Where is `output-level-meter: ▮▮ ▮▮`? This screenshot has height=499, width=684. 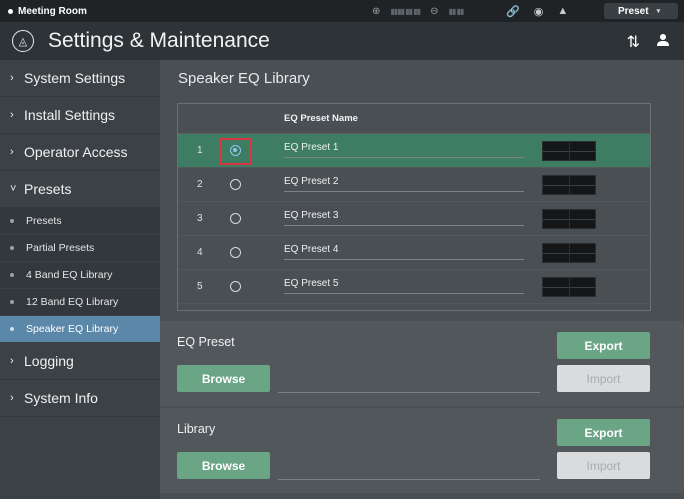 output-level-meter: ▮▮ ▮▮ is located at coordinates (456, 11).